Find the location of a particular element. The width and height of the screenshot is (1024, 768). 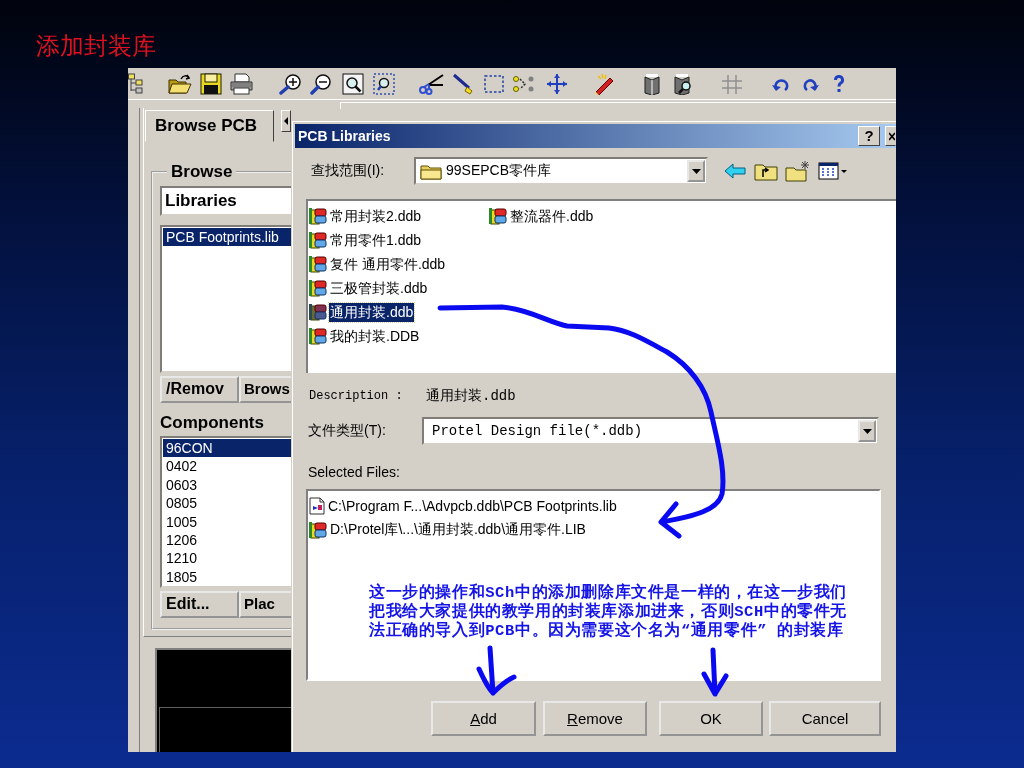

save-icon is located at coordinates (211, 83).